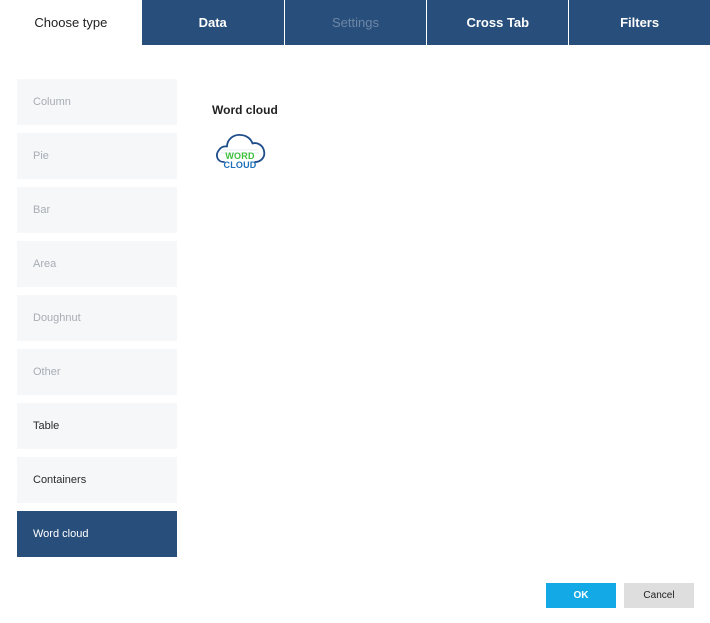  I want to click on type-item-doughnut: Doughnut, so click(97, 318).